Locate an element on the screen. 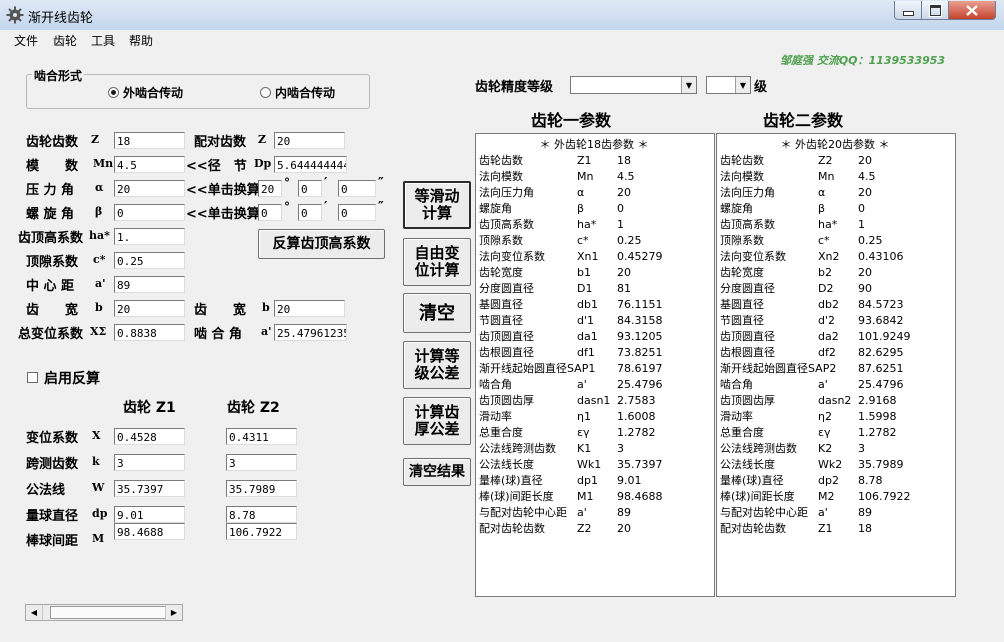 Image resolution: width=1004 pixels, height=642 pixels. result-symbol: db2 is located at coordinates (828, 304).